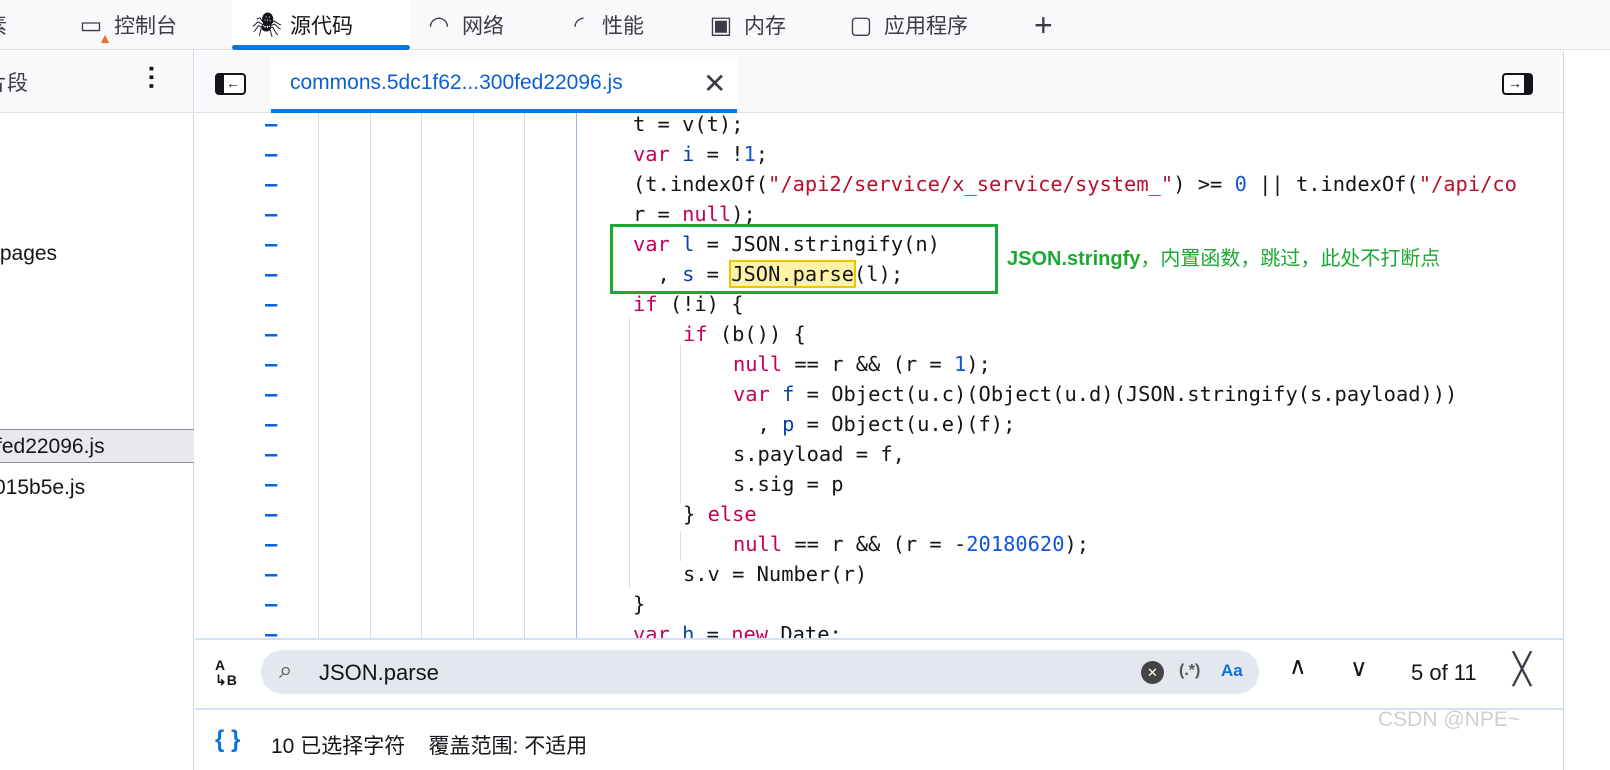 The height and width of the screenshot is (770, 1610). Describe the element at coordinates (145, 26) in the screenshot. I see `tab-label: 控制台` at that location.